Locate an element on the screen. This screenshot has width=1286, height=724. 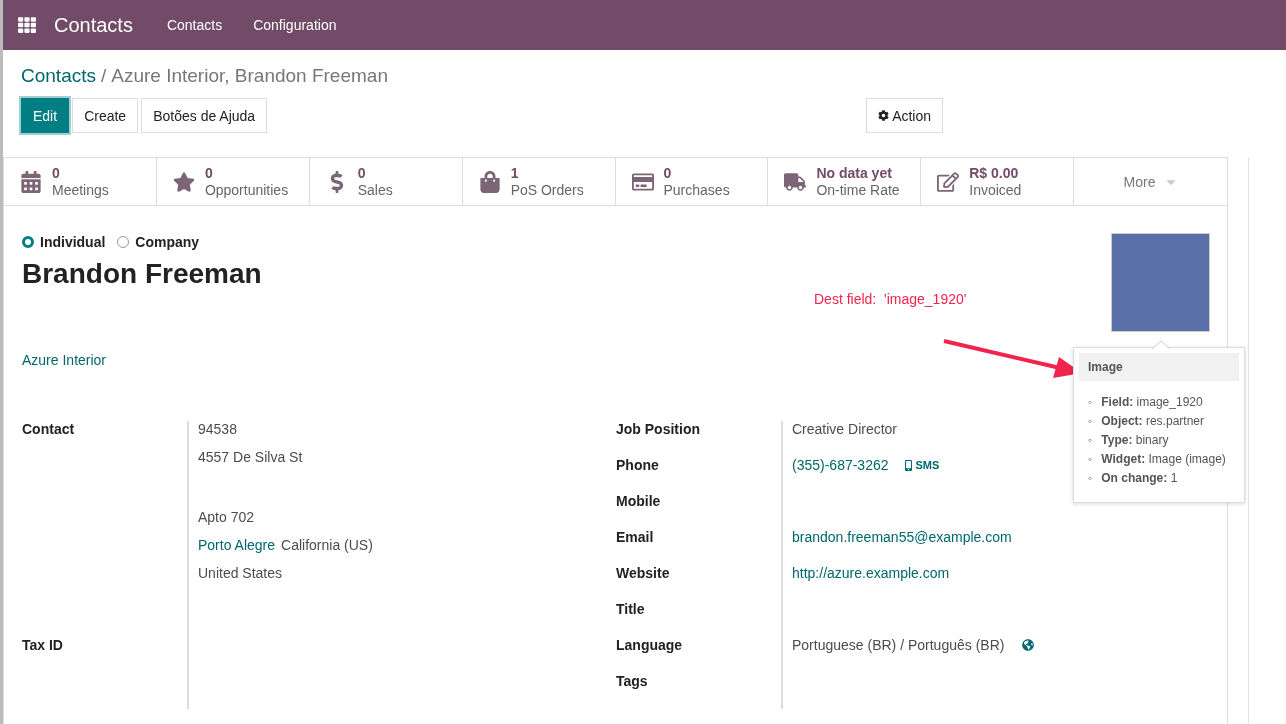
calendar-icon is located at coordinates (31, 181).